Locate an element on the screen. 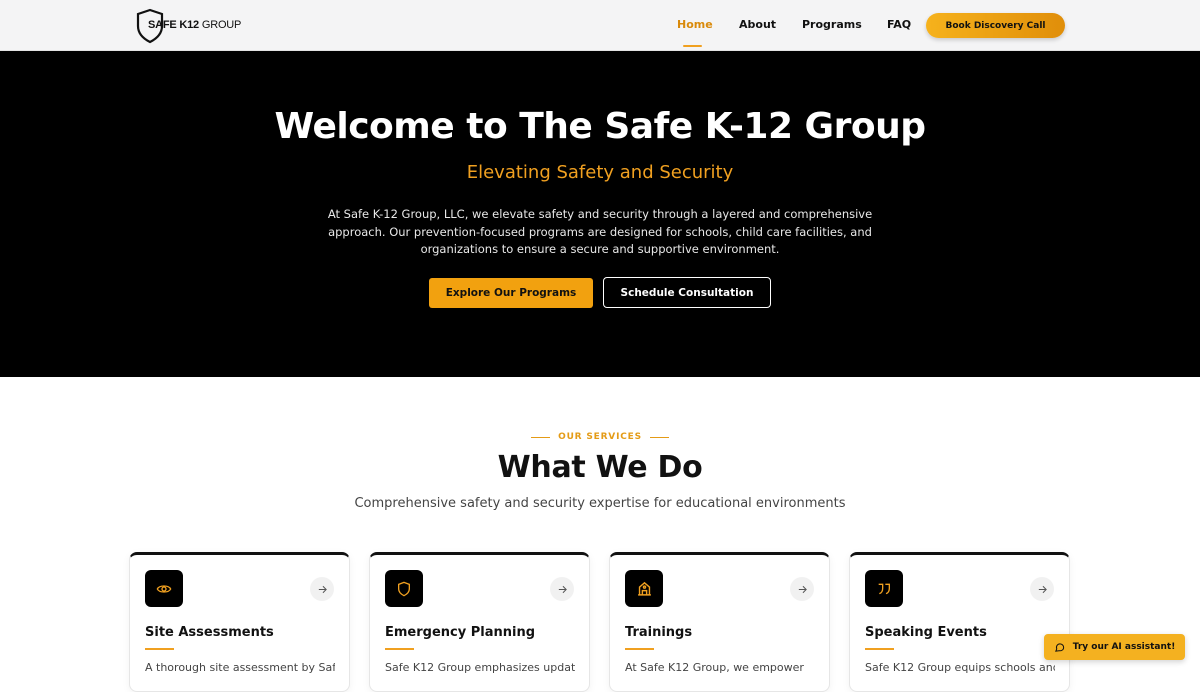 This screenshot has width=1200, height=692. card-text: Safe K12 Group equips schools and is located at coordinates (960, 667).